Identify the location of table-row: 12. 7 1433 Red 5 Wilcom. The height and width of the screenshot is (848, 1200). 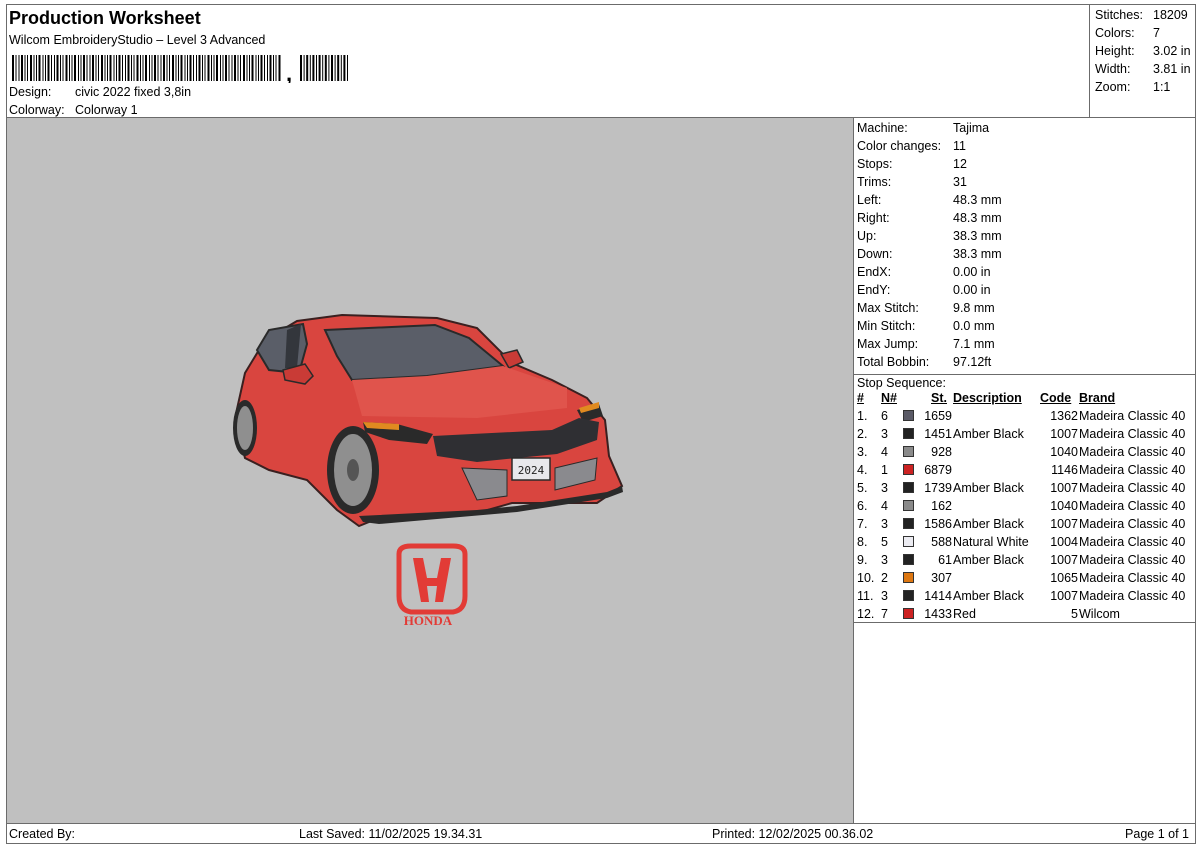
(1025, 614).